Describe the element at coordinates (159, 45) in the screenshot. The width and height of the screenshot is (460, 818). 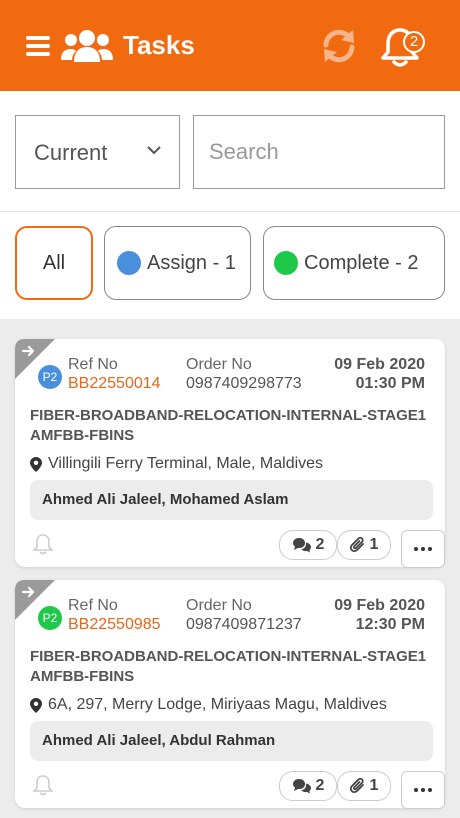
I see `page-title: Tasks` at that location.